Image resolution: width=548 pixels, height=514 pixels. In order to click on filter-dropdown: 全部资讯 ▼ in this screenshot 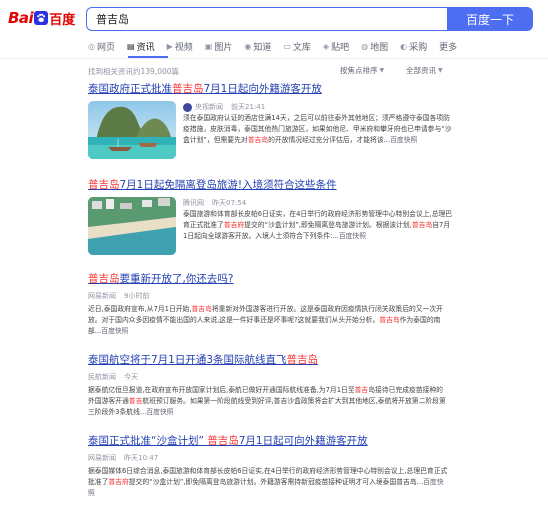, I will do `click(424, 70)`.